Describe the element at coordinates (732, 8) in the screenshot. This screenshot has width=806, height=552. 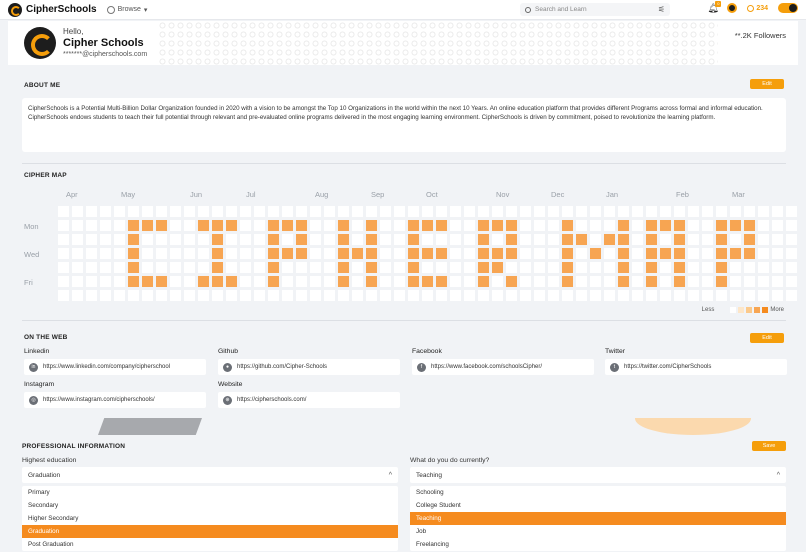
I see `user-avatar` at that location.